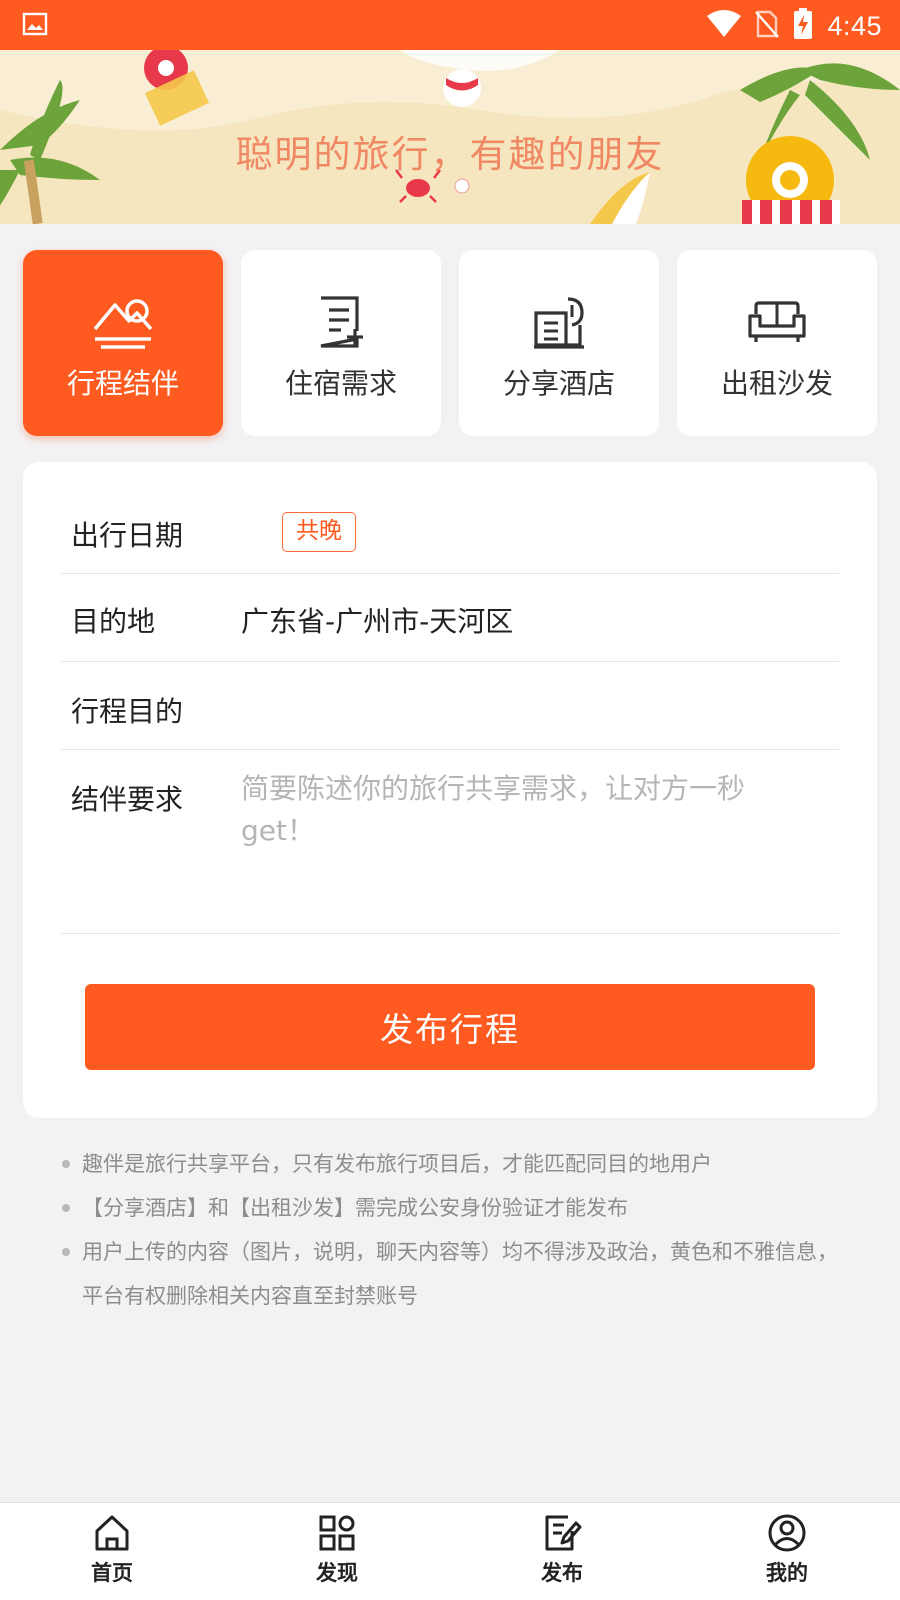 The image size is (900, 1600). What do you see at coordinates (787, 1533) in the screenshot?
I see `profile-icon` at bounding box center [787, 1533].